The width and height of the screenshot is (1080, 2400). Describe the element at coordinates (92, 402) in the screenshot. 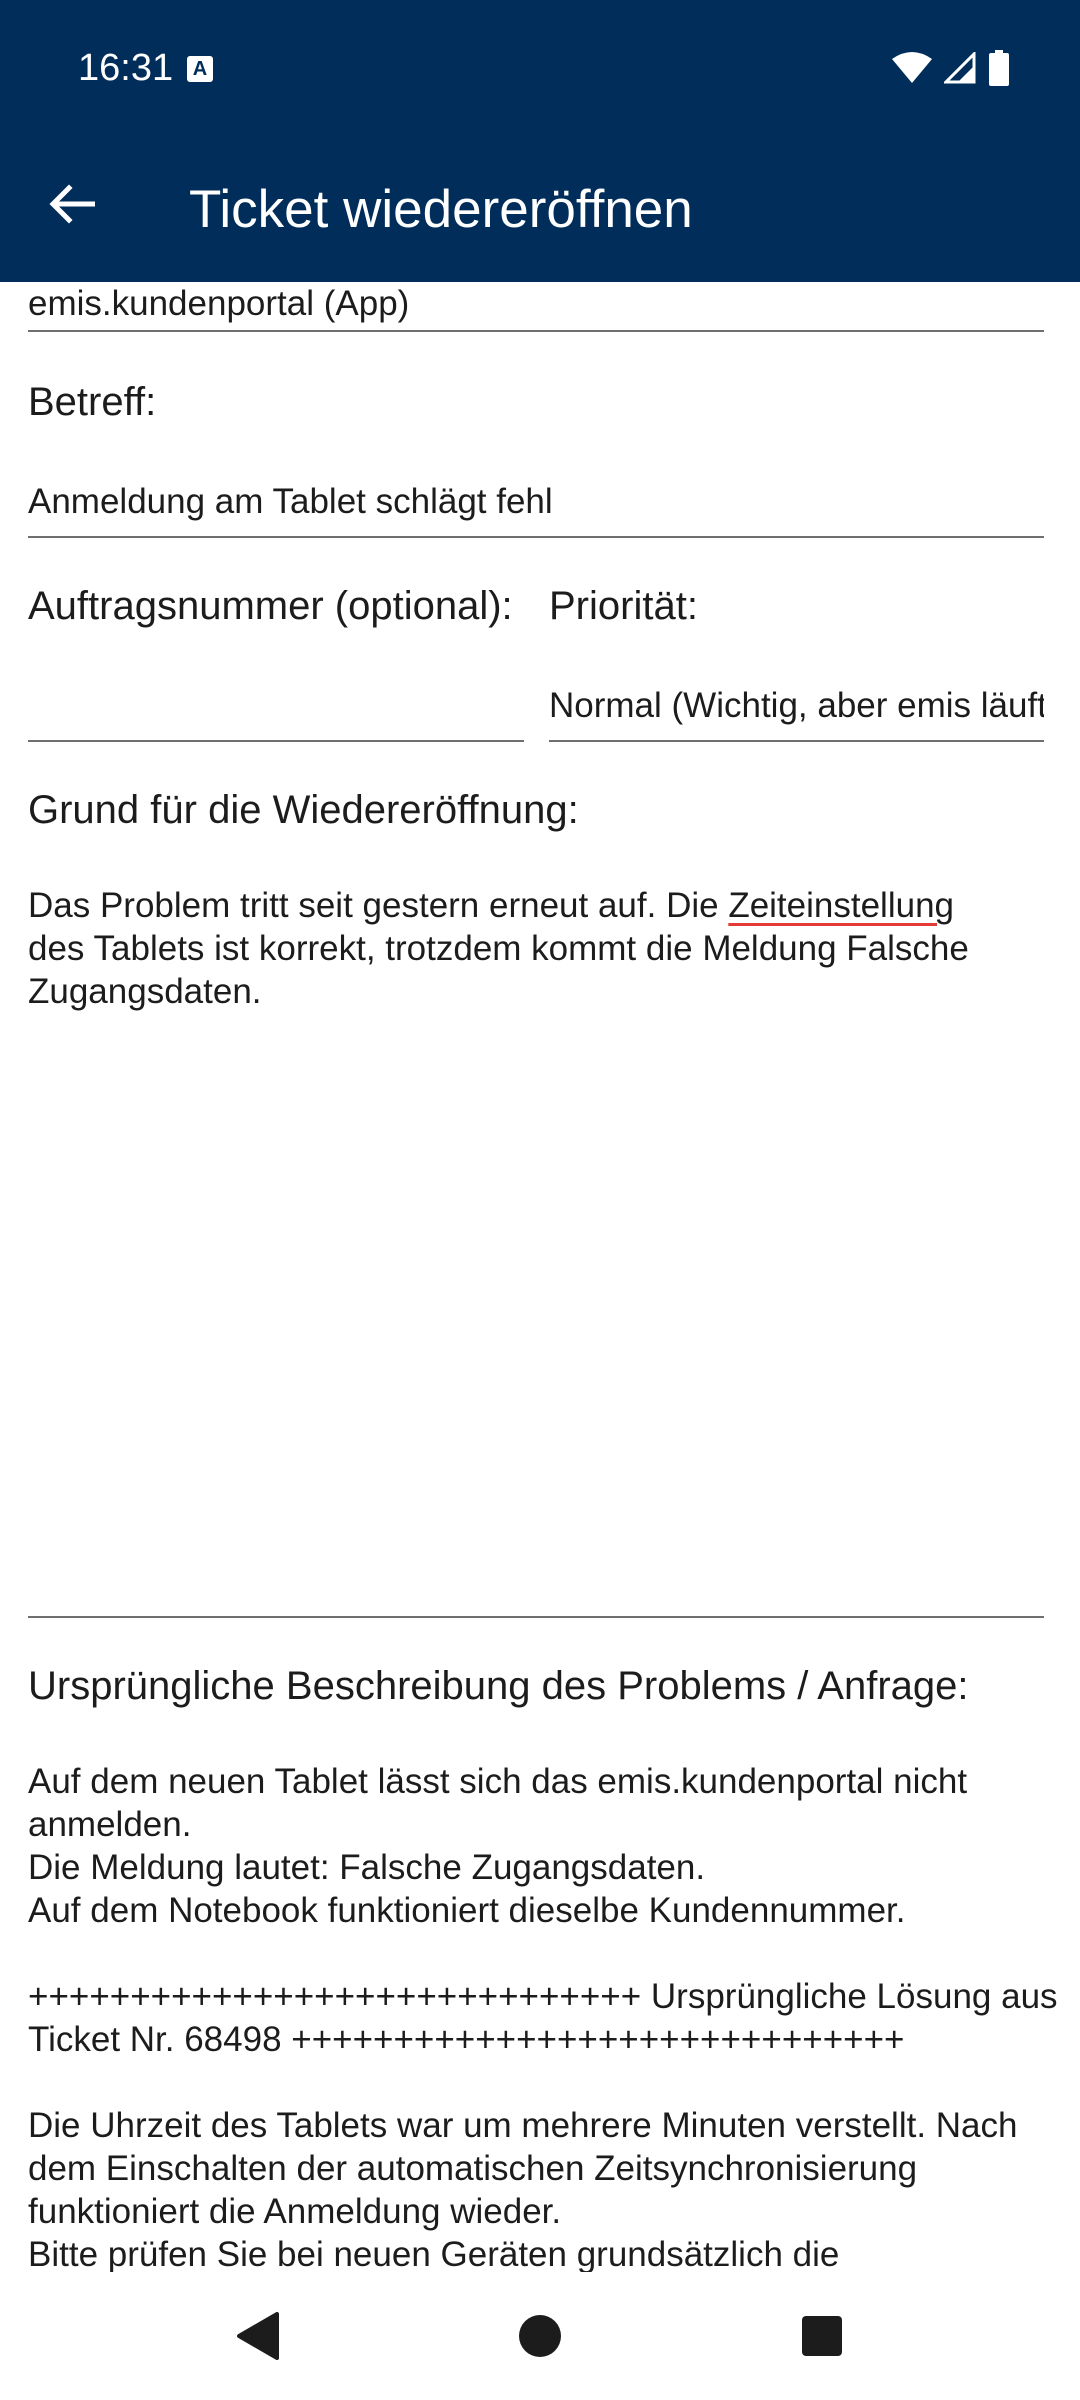

I see `subject-label: Betreff:` at that location.